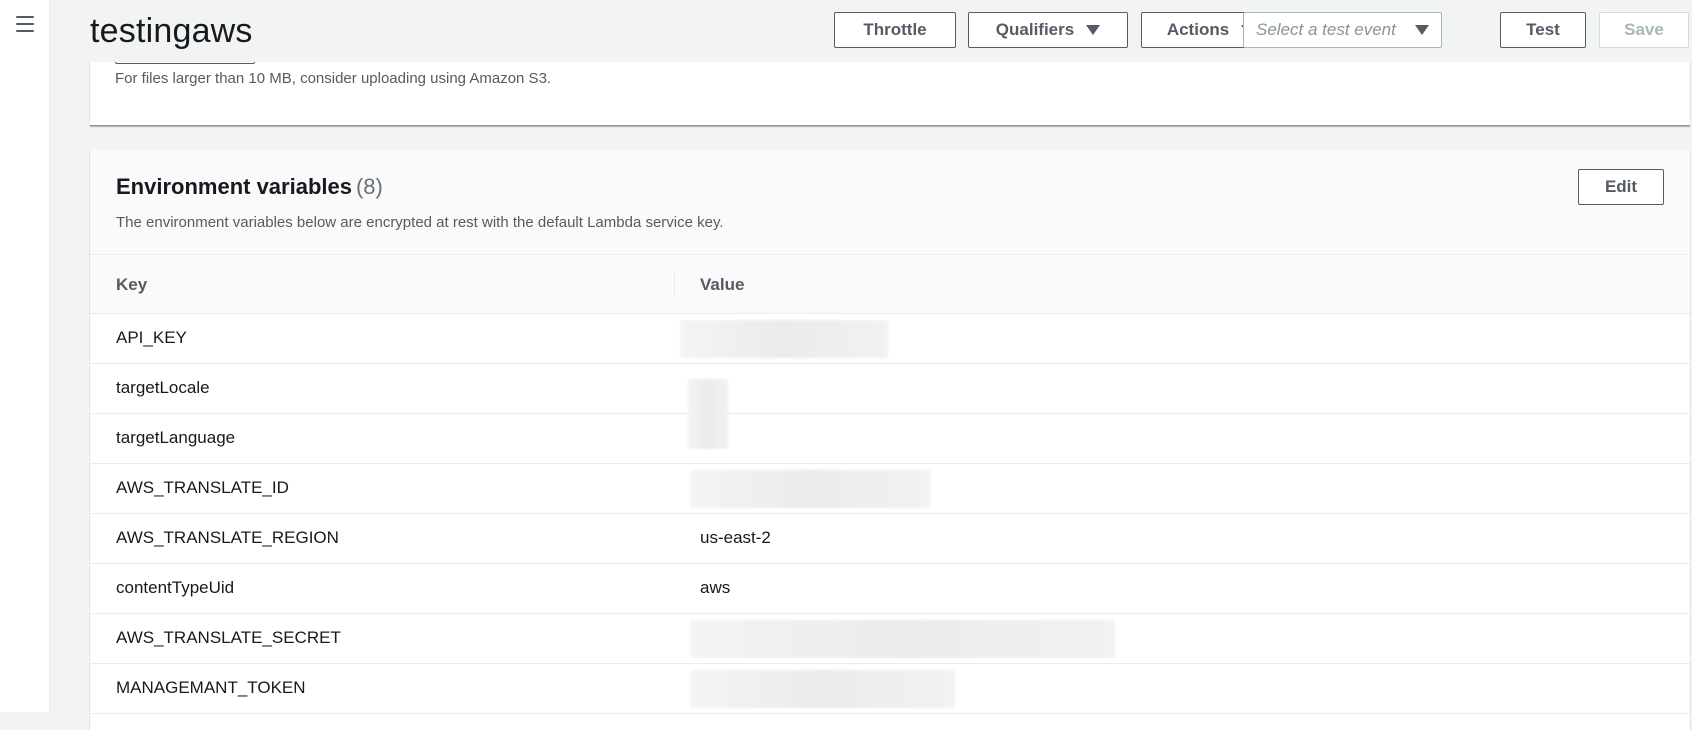 The width and height of the screenshot is (1692, 730). I want to click on env-table-header: Key Value, so click(890, 284).